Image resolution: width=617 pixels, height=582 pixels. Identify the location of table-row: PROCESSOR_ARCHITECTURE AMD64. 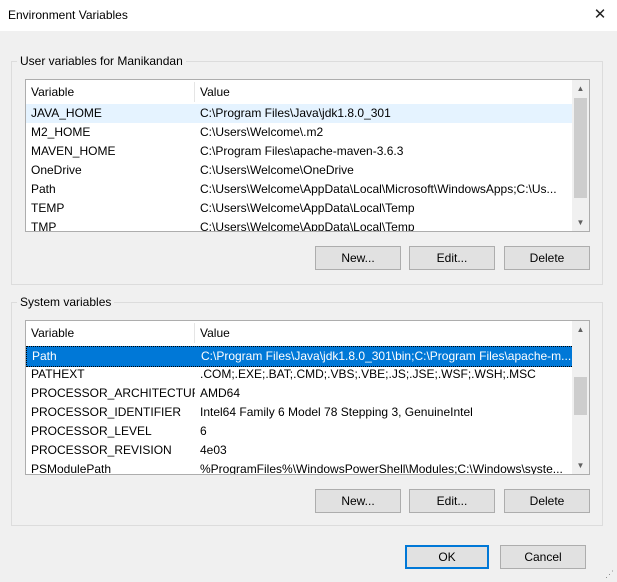
(299, 393).